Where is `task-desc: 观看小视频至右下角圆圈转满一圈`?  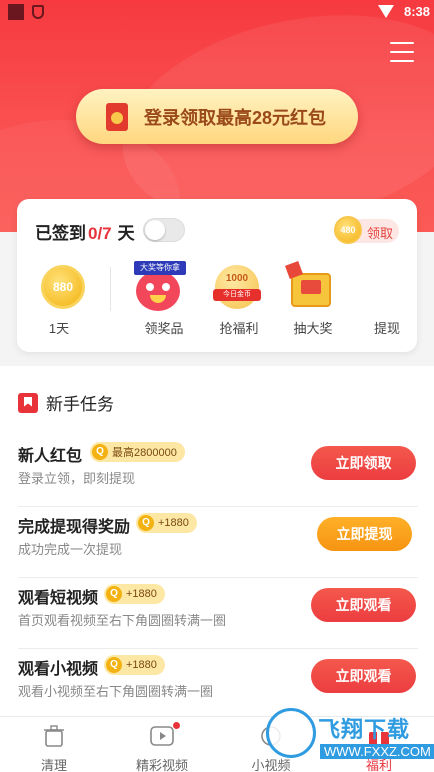
task-desc: 观看小视频至右下角圆圈转满一圈 is located at coordinates (116, 691).